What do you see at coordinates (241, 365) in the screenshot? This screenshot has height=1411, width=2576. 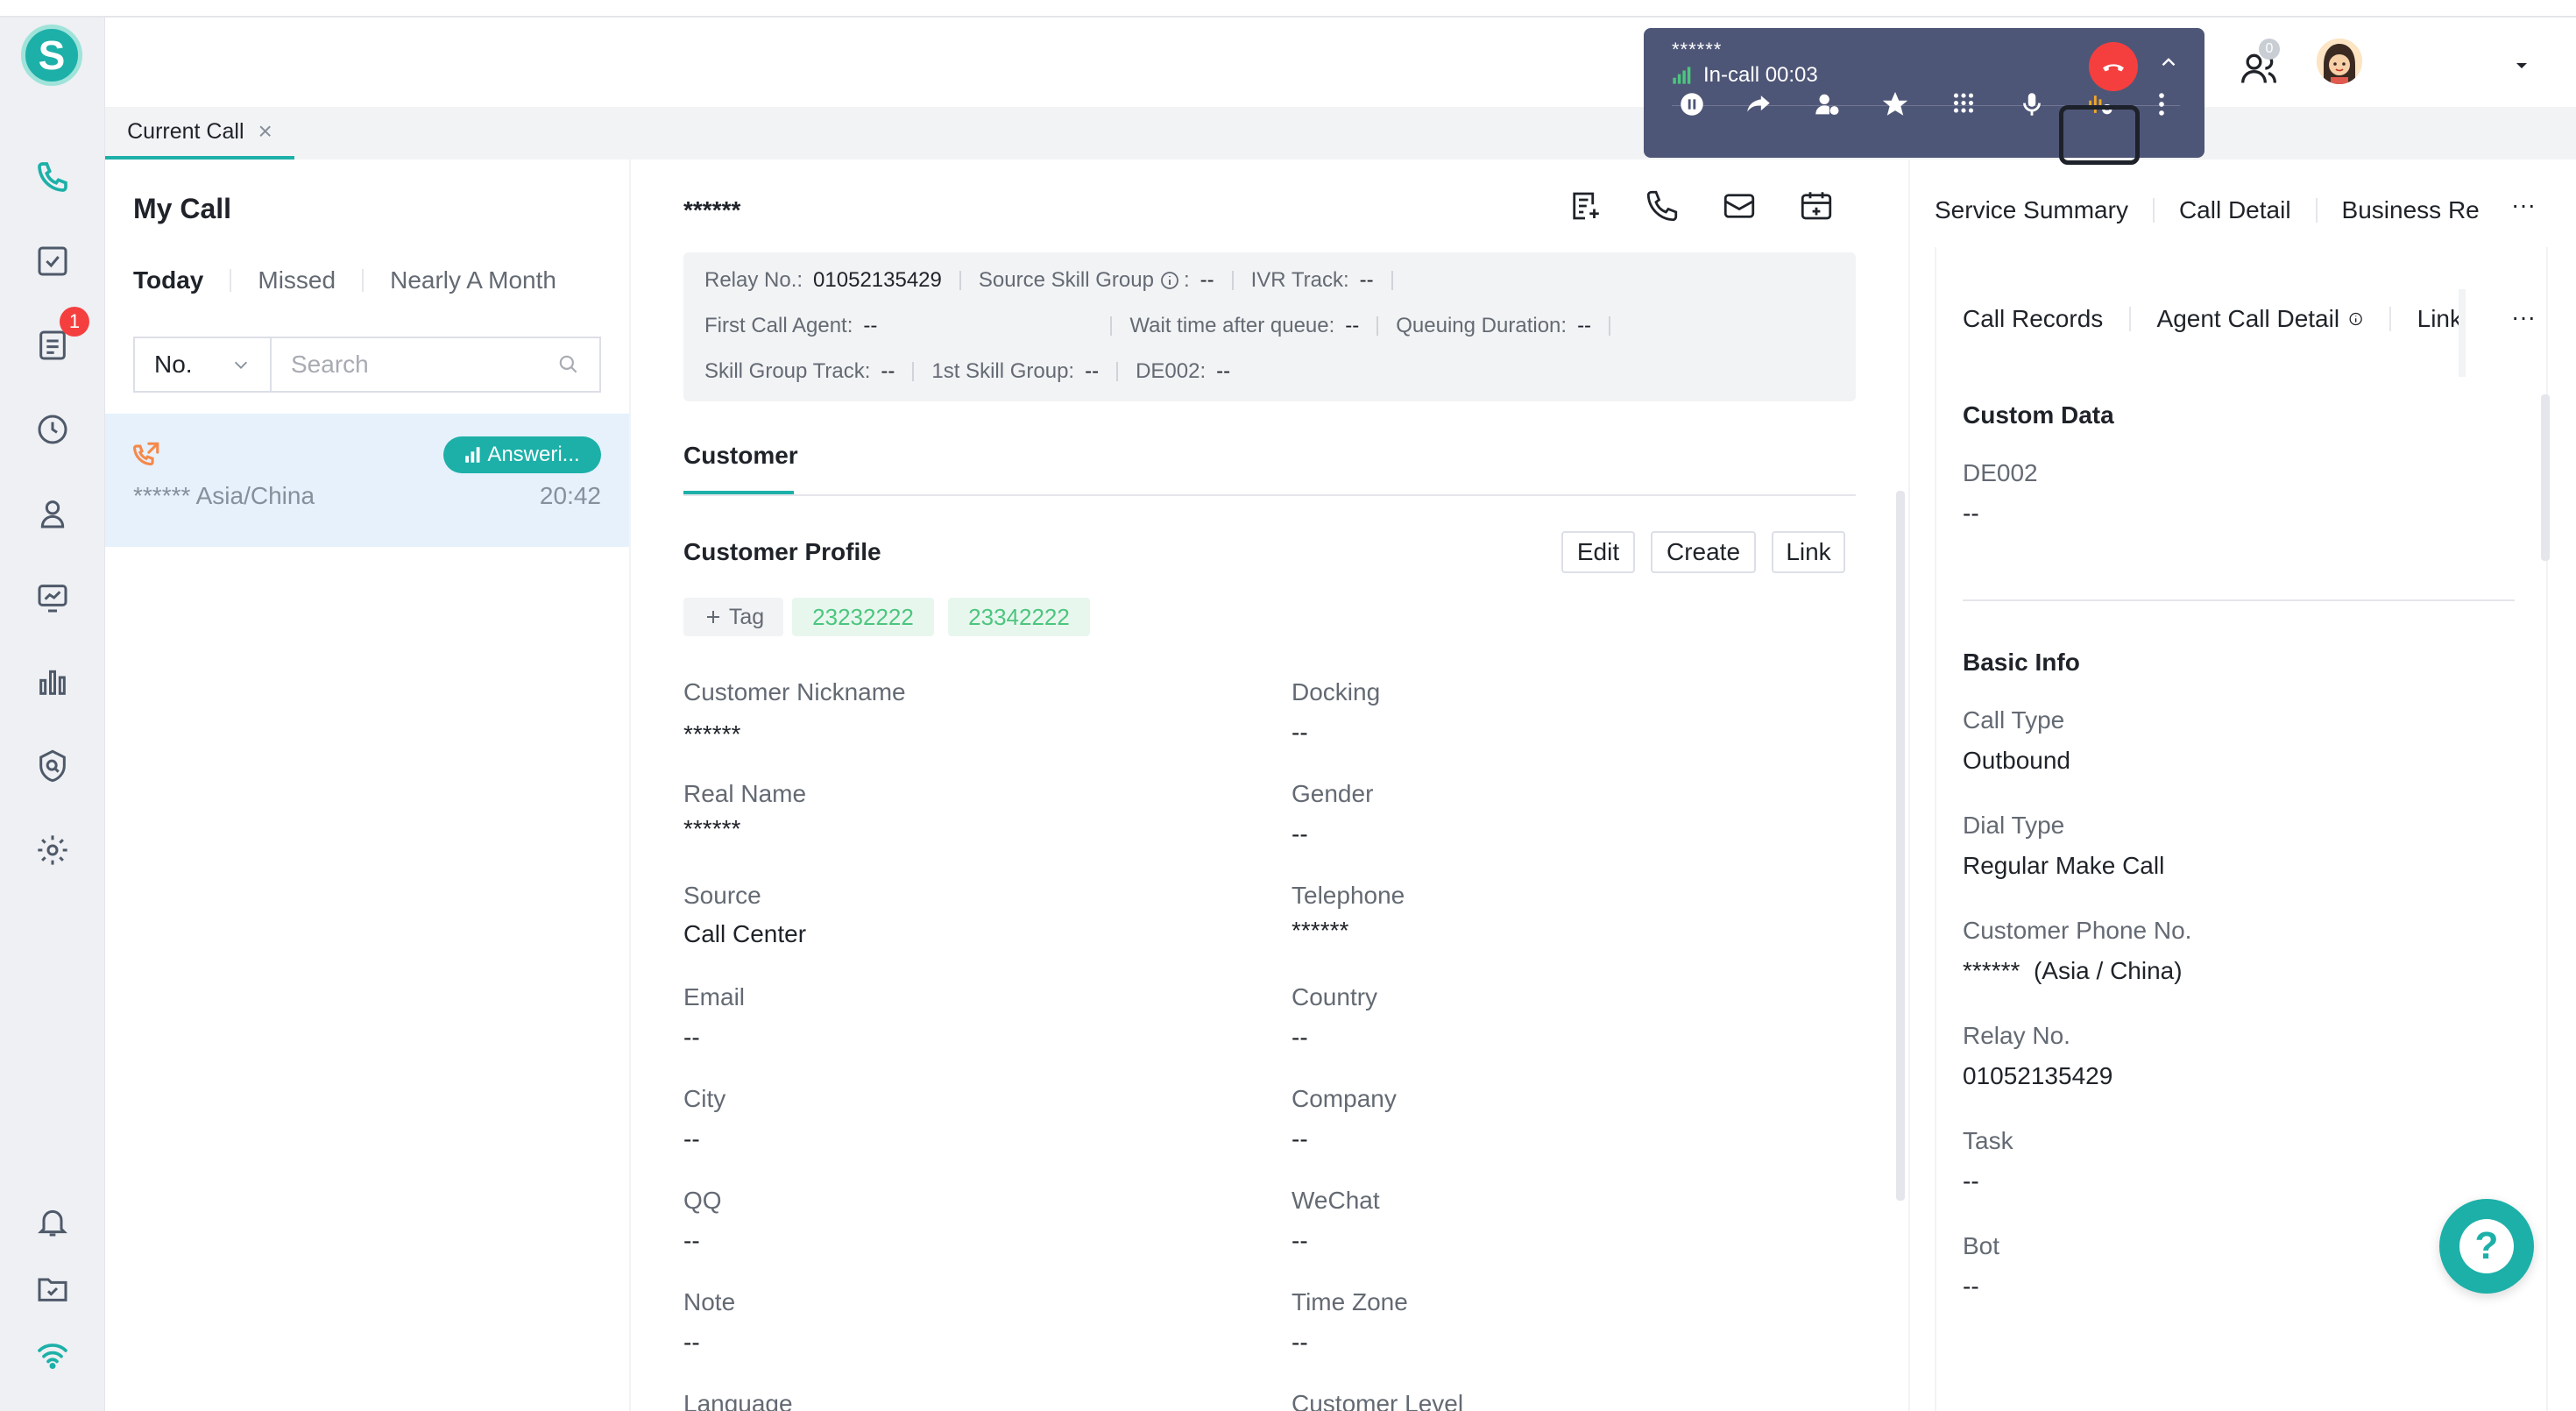 I see `chevron-down-icon` at bounding box center [241, 365].